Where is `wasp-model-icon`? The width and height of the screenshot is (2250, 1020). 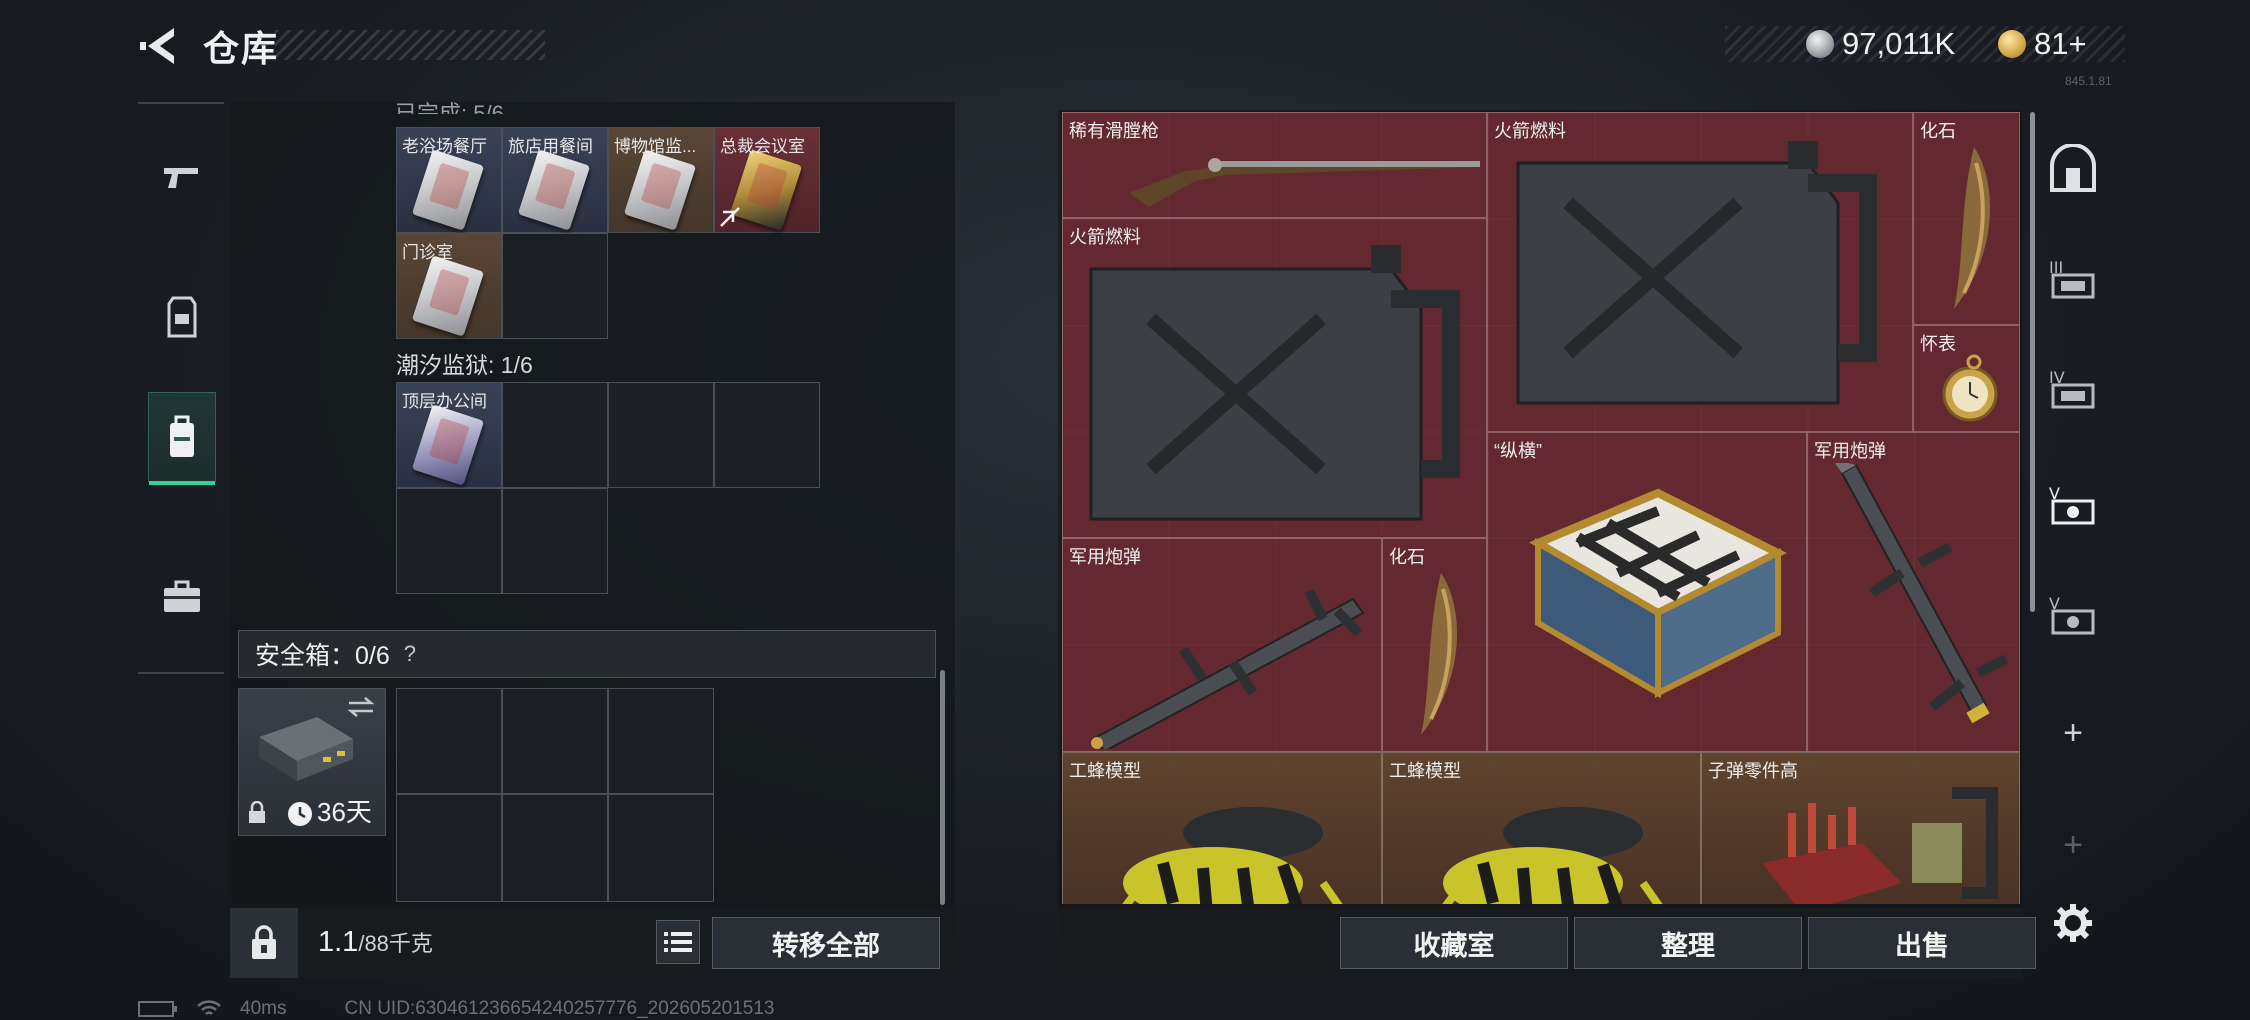 wasp-model-icon is located at coordinates (1552, 855).